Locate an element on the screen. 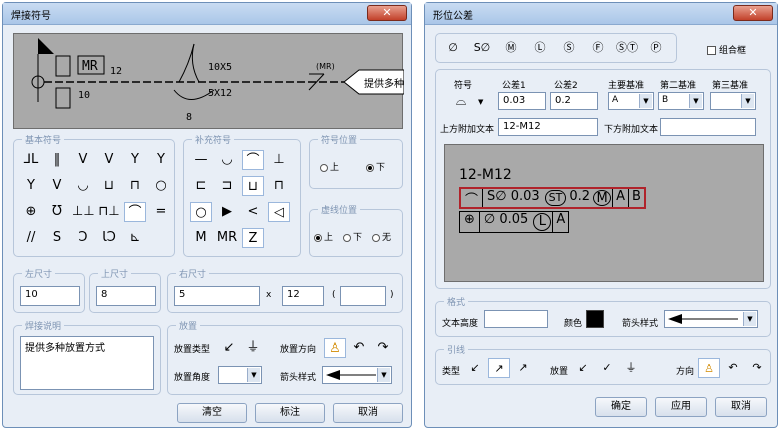 This screenshot has width=780, height=430. position-down-radio: 下 is located at coordinates (375, 166).